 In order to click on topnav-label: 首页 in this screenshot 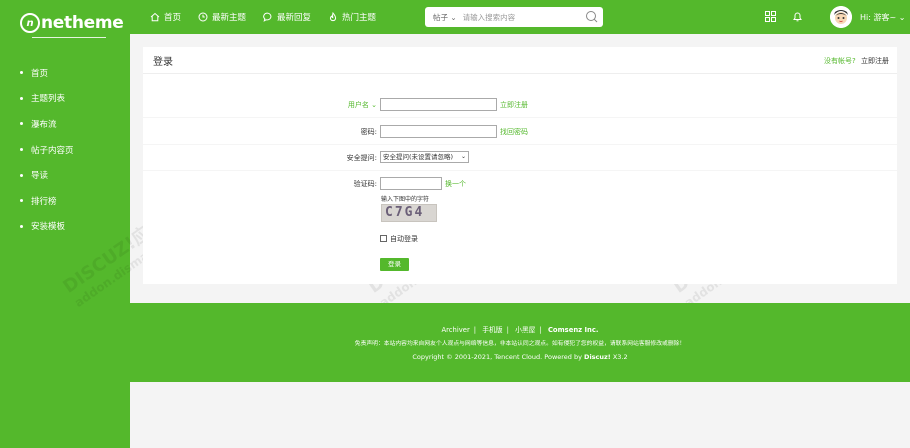, I will do `click(173, 18)`.